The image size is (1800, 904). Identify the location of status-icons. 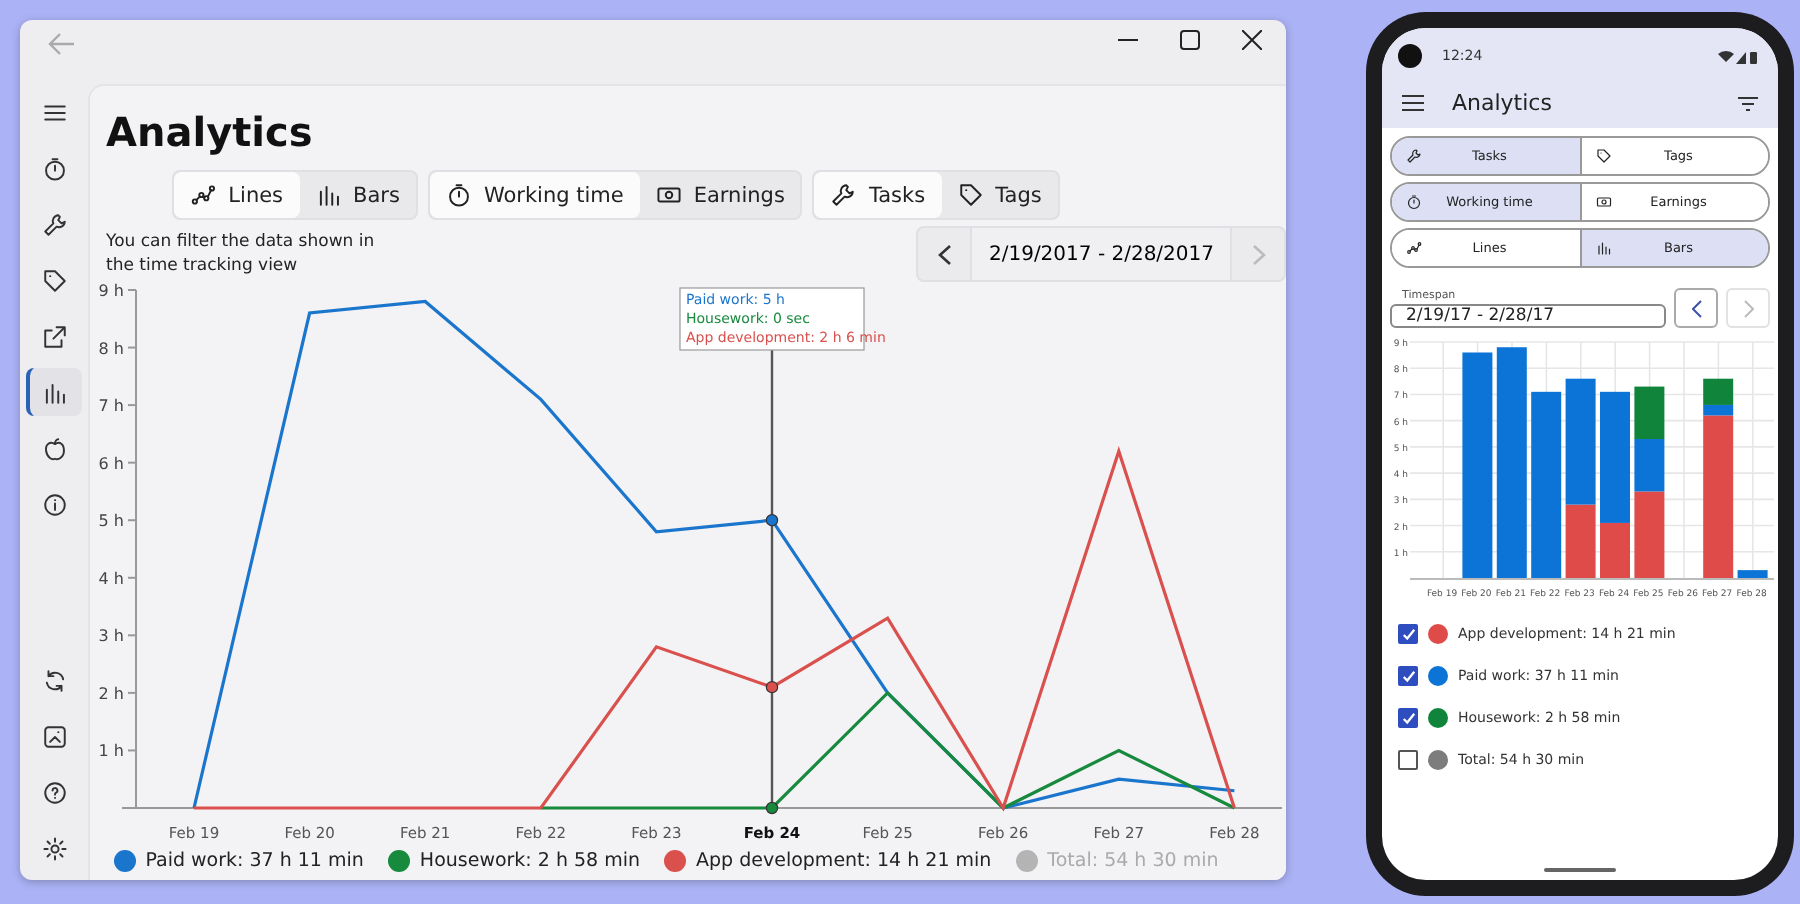
(1738, 56).